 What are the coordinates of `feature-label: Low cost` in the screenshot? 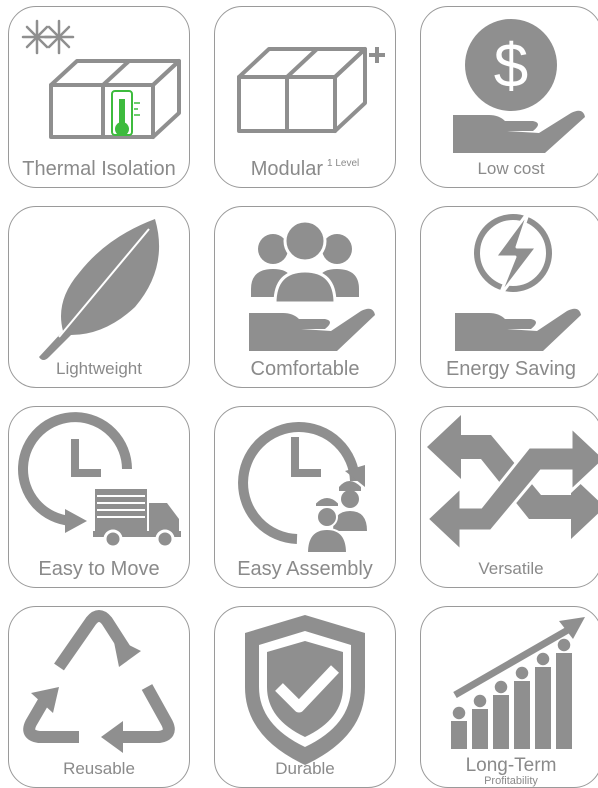 It's located at (511, 168).